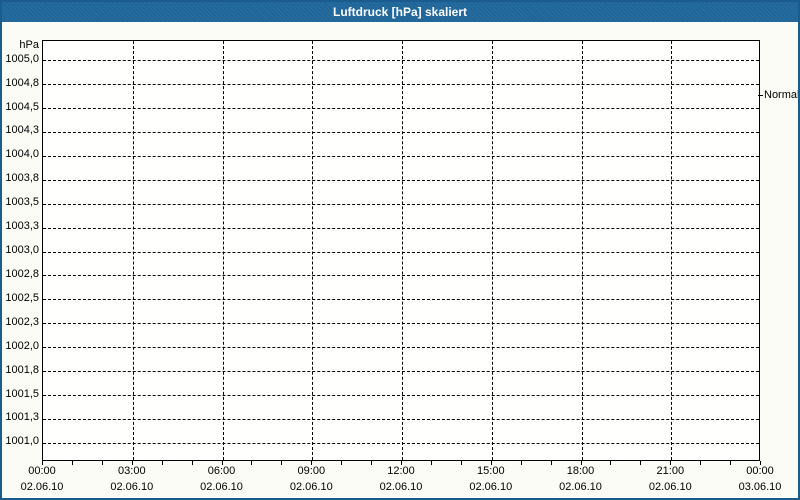  Describe the element at coordinates (760, 487) in the screenshot. I see `x-date-label: 03.06.10` at that location.